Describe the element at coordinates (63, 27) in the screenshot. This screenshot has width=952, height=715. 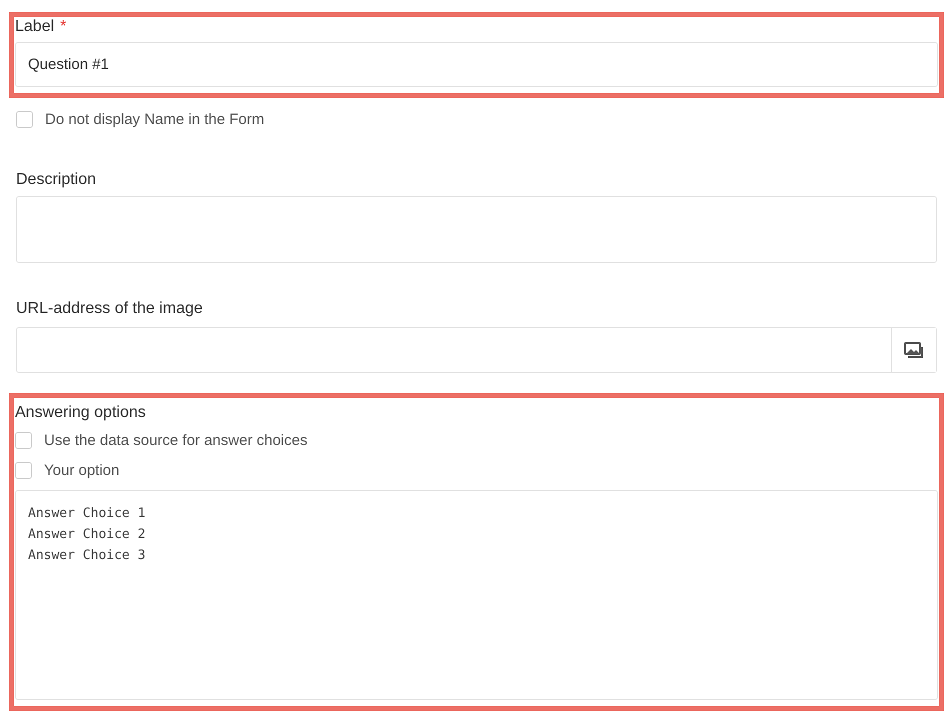
I see `required-mark: *` at that location.